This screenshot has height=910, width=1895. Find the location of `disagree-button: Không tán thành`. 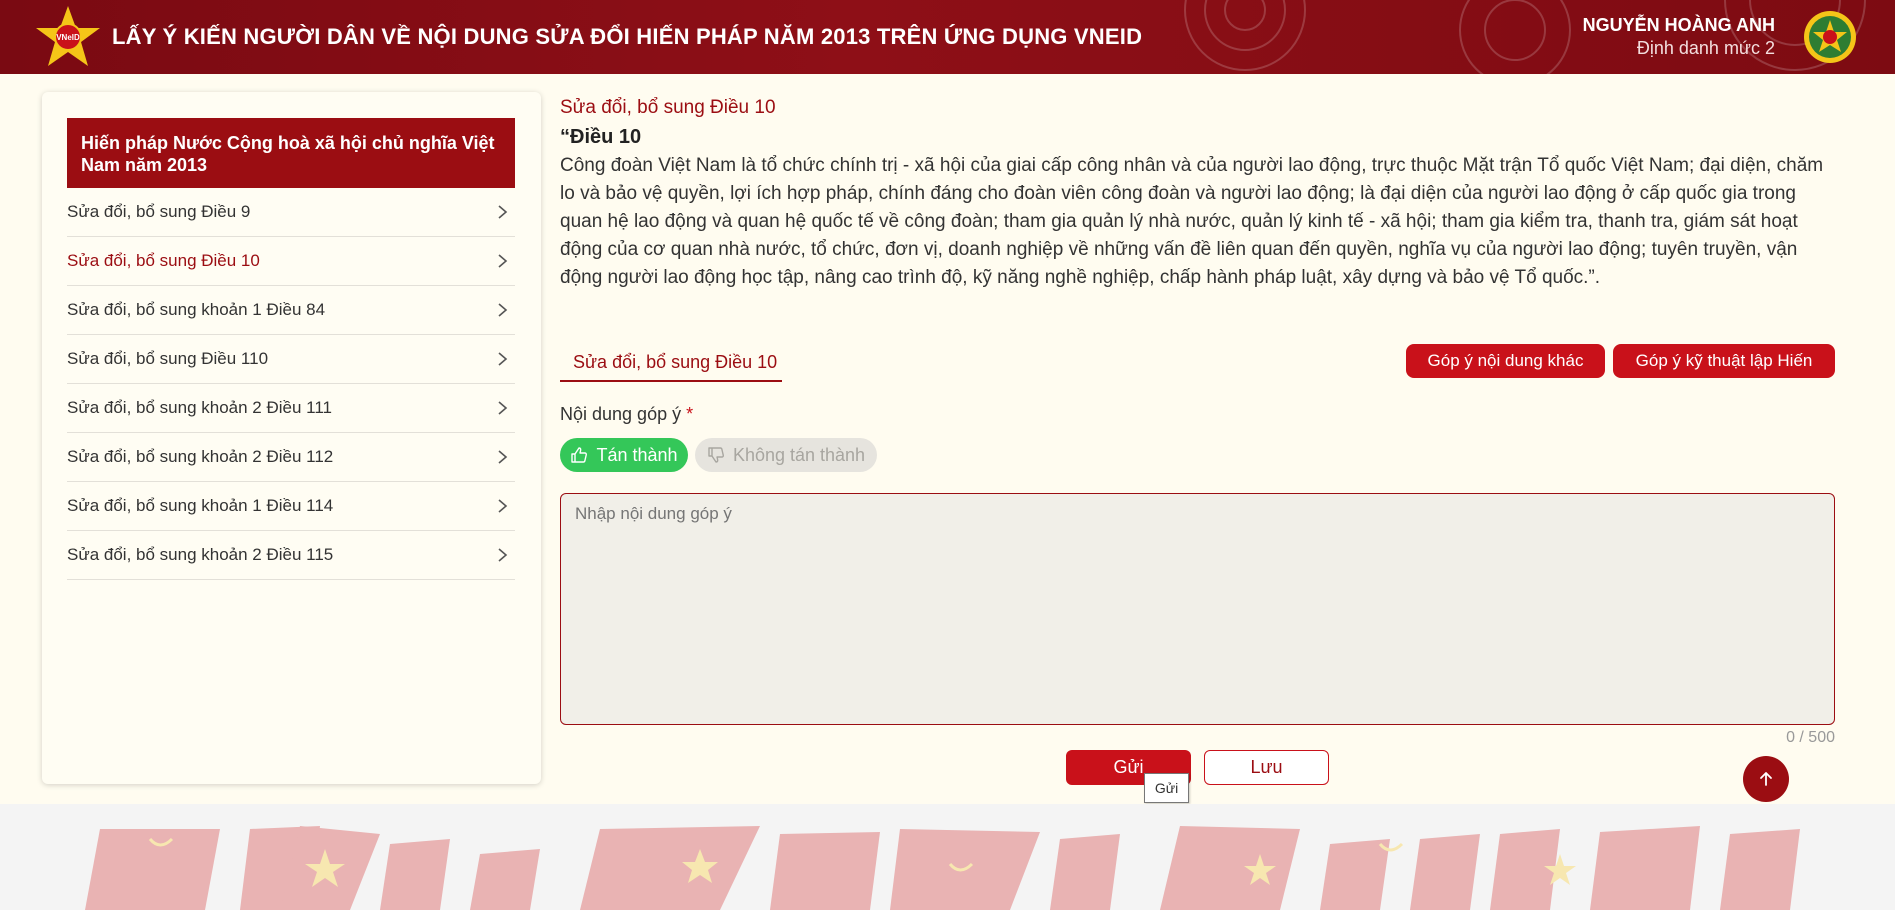

disagree-button: Không tán thành is located at coordinates (786, 455).